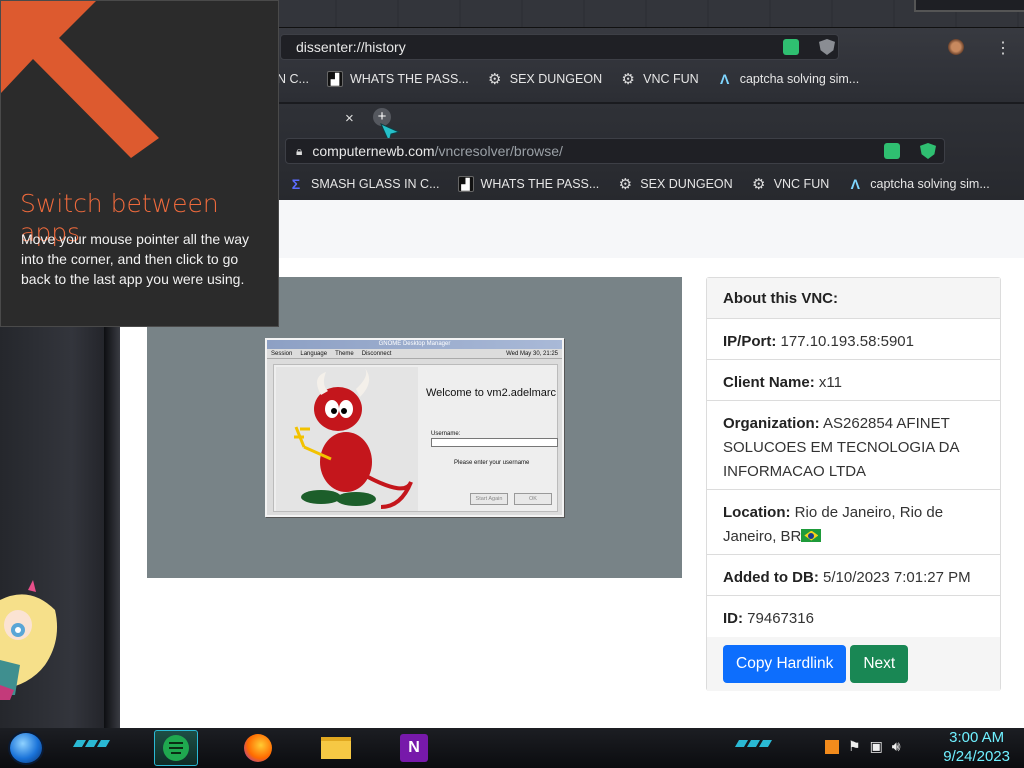 The height and width of the screenshot is (768, 1024). What do you see at coordinates (785, 664) in the screenshot?
I see `copy-hardlink-button: Copy Hardlink` at bounding box center [785, 664].